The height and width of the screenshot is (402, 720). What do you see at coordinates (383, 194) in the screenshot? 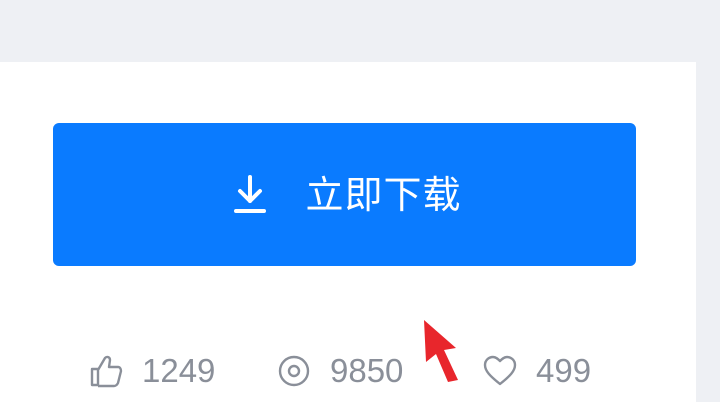
I see `download-button-label: 立即下载` at bounding box center [383, 194].